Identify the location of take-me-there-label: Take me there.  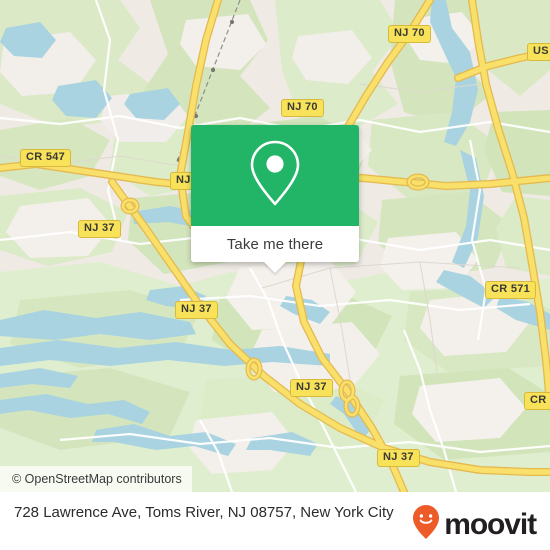
(275, 244).